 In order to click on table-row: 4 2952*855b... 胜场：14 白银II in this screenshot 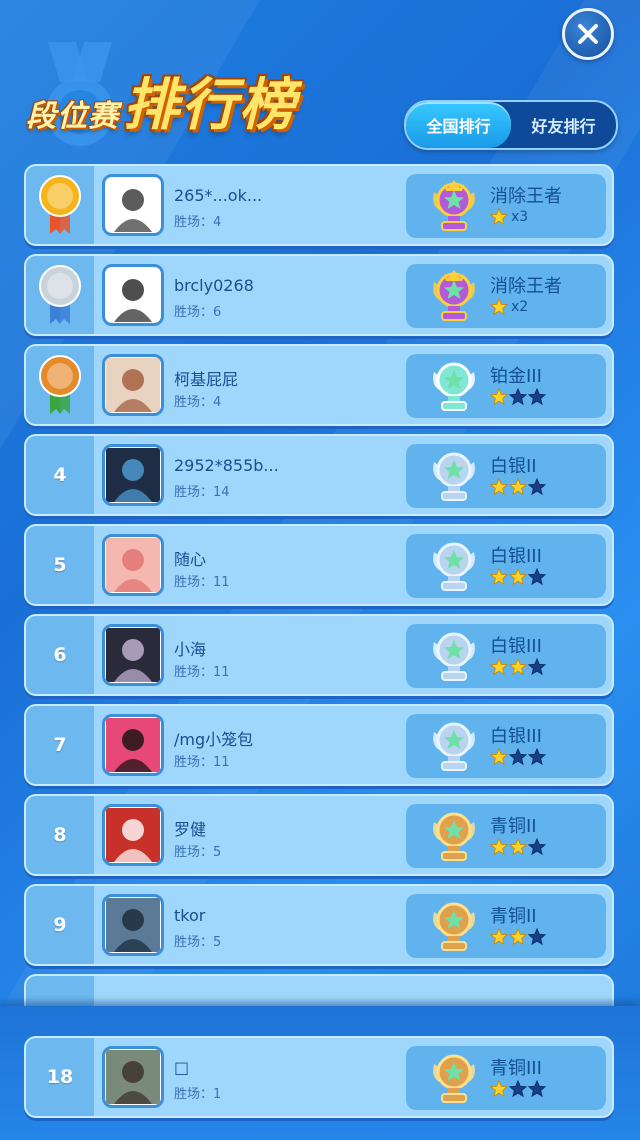, I will do `click(319, 475)`.